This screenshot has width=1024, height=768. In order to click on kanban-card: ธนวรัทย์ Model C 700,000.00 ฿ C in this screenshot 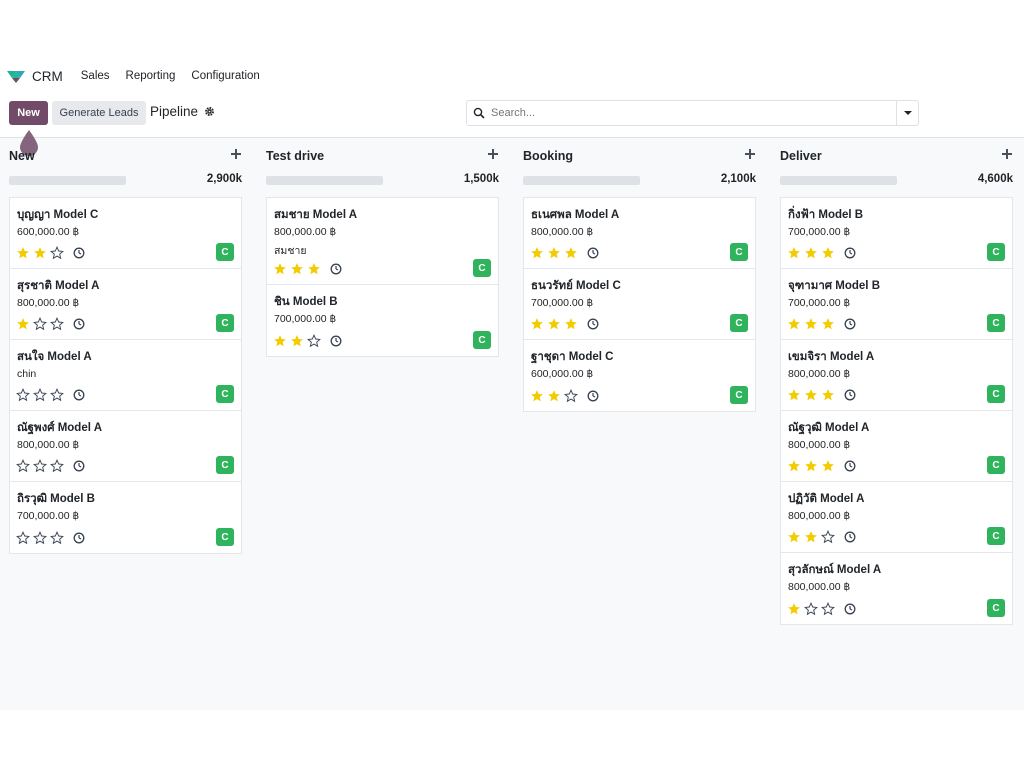, I will do `click(639, 304)`.